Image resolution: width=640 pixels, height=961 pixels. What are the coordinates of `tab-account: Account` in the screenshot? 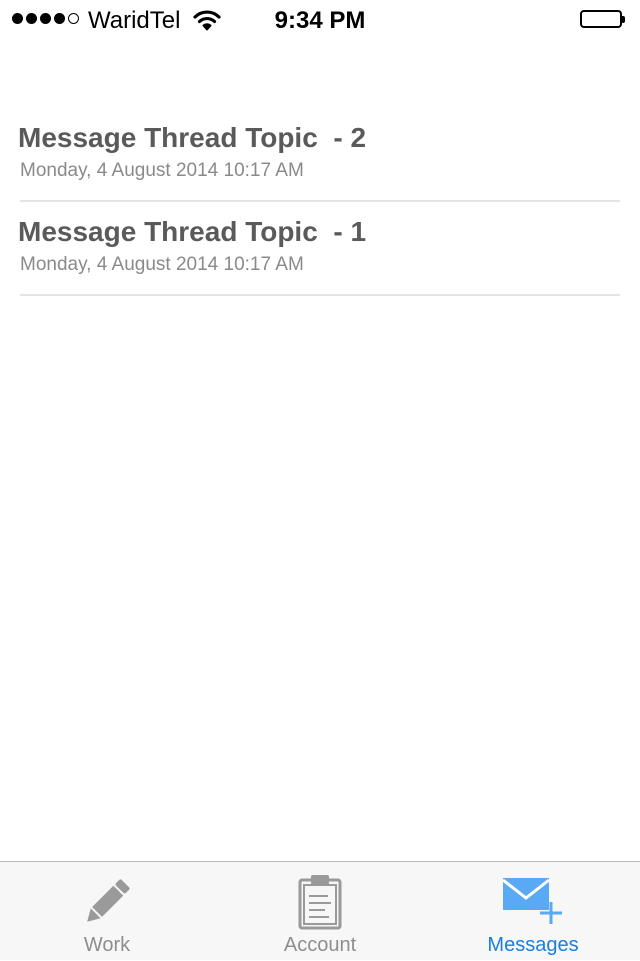 It's located at (320, 911).